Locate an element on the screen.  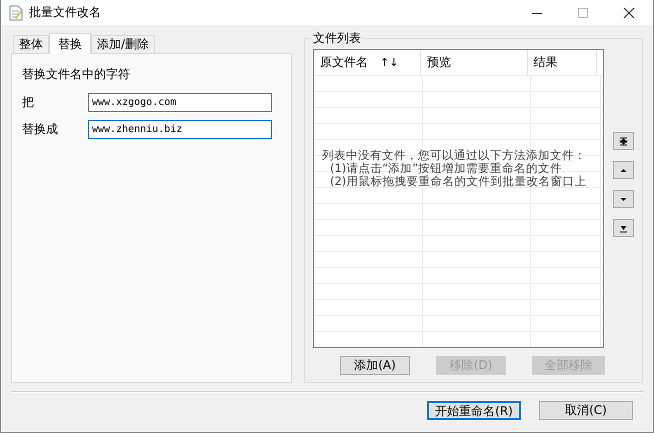
column-header: 原文件名 ↑↓ is located at coordinates (367, 62).